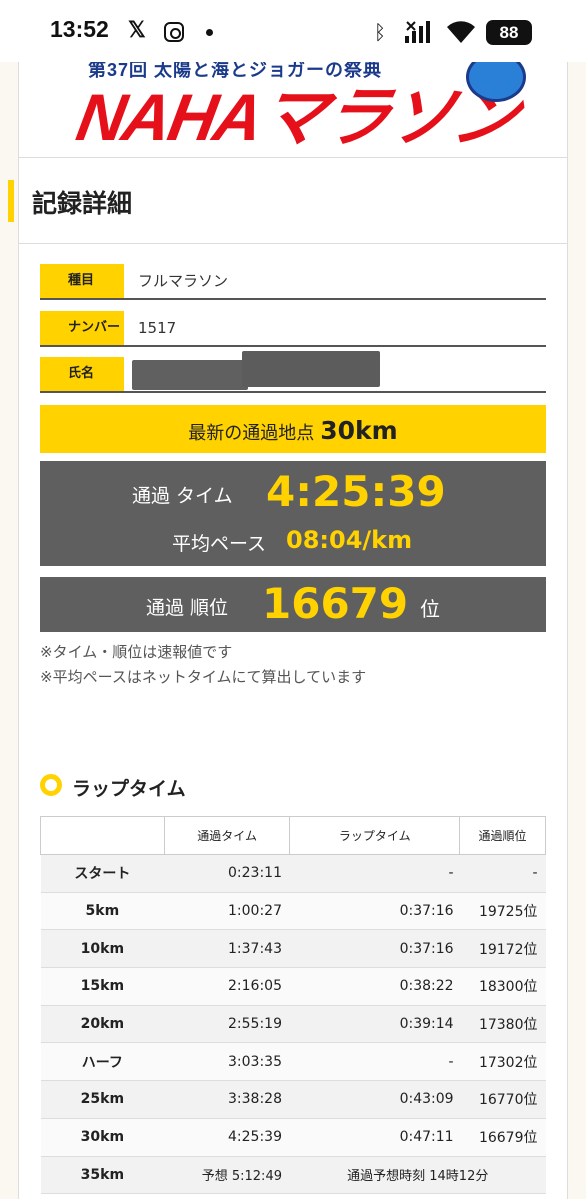 The height and width of the screenshot is (1199, 586). Describe the element at coordinates (297, 117) in the screenshot. I see `naha-marathon-logo: NAHAマラソン` at that location.